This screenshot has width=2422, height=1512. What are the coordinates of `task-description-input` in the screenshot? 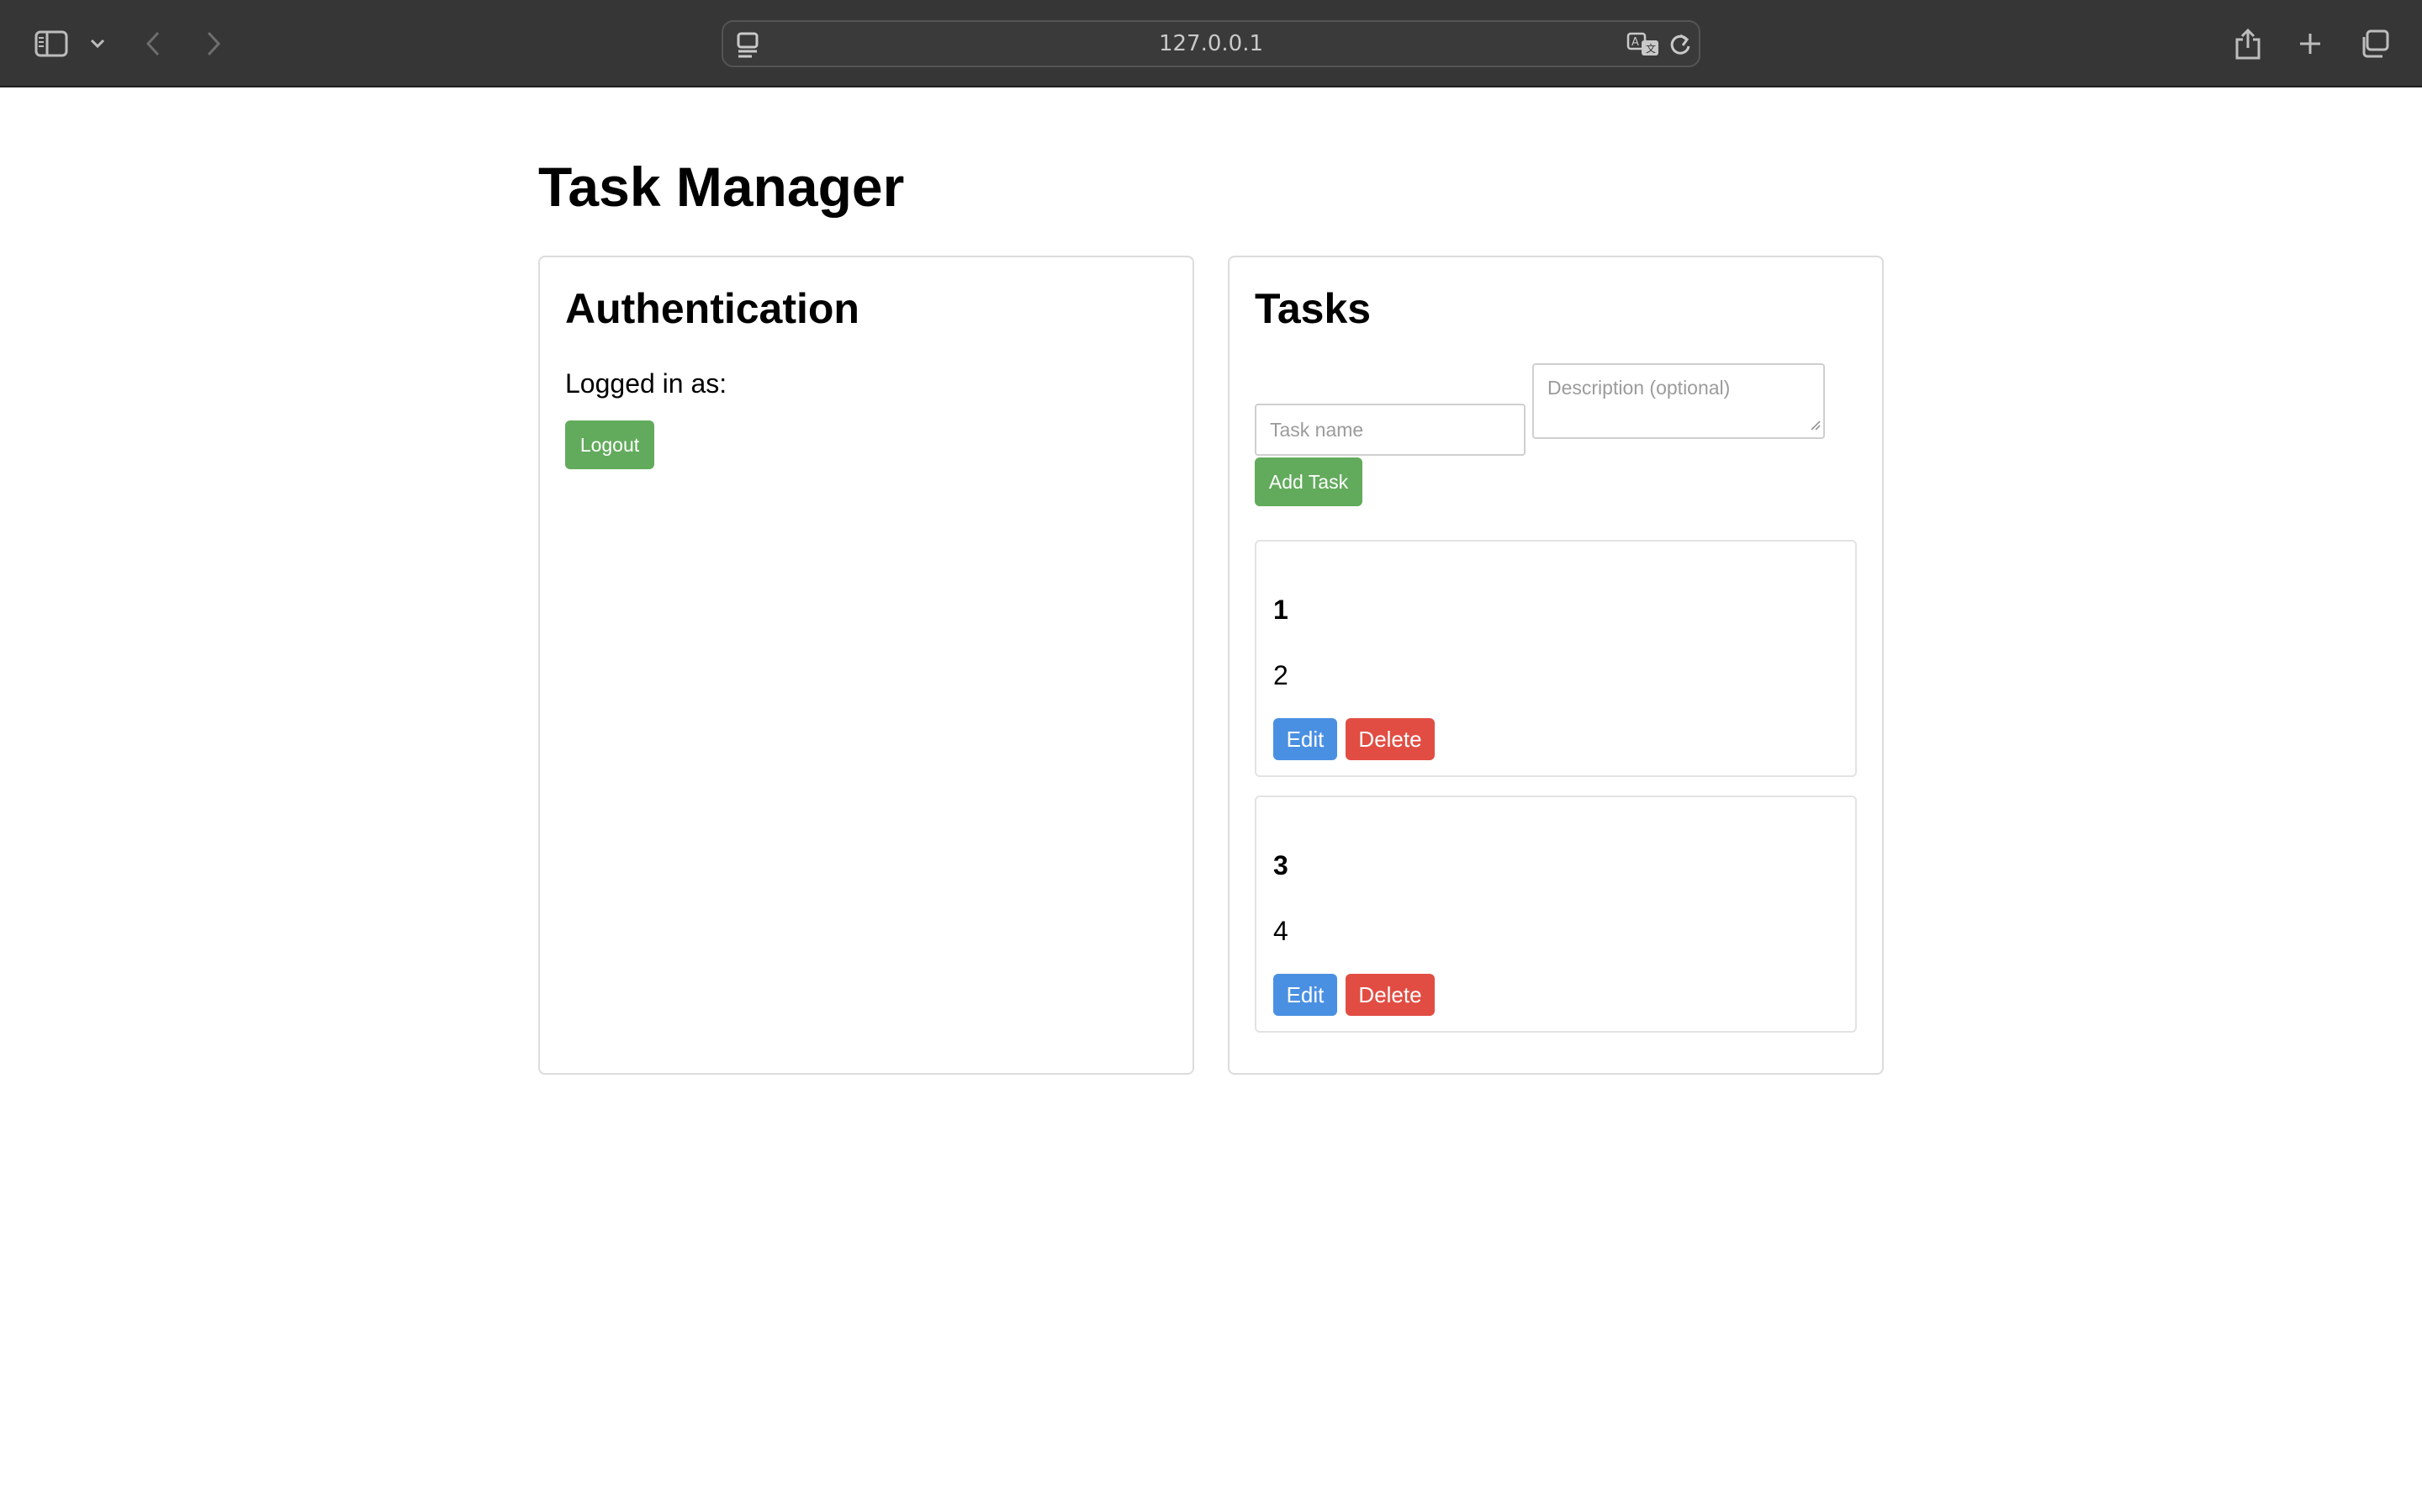 It's located at (1678, 401).